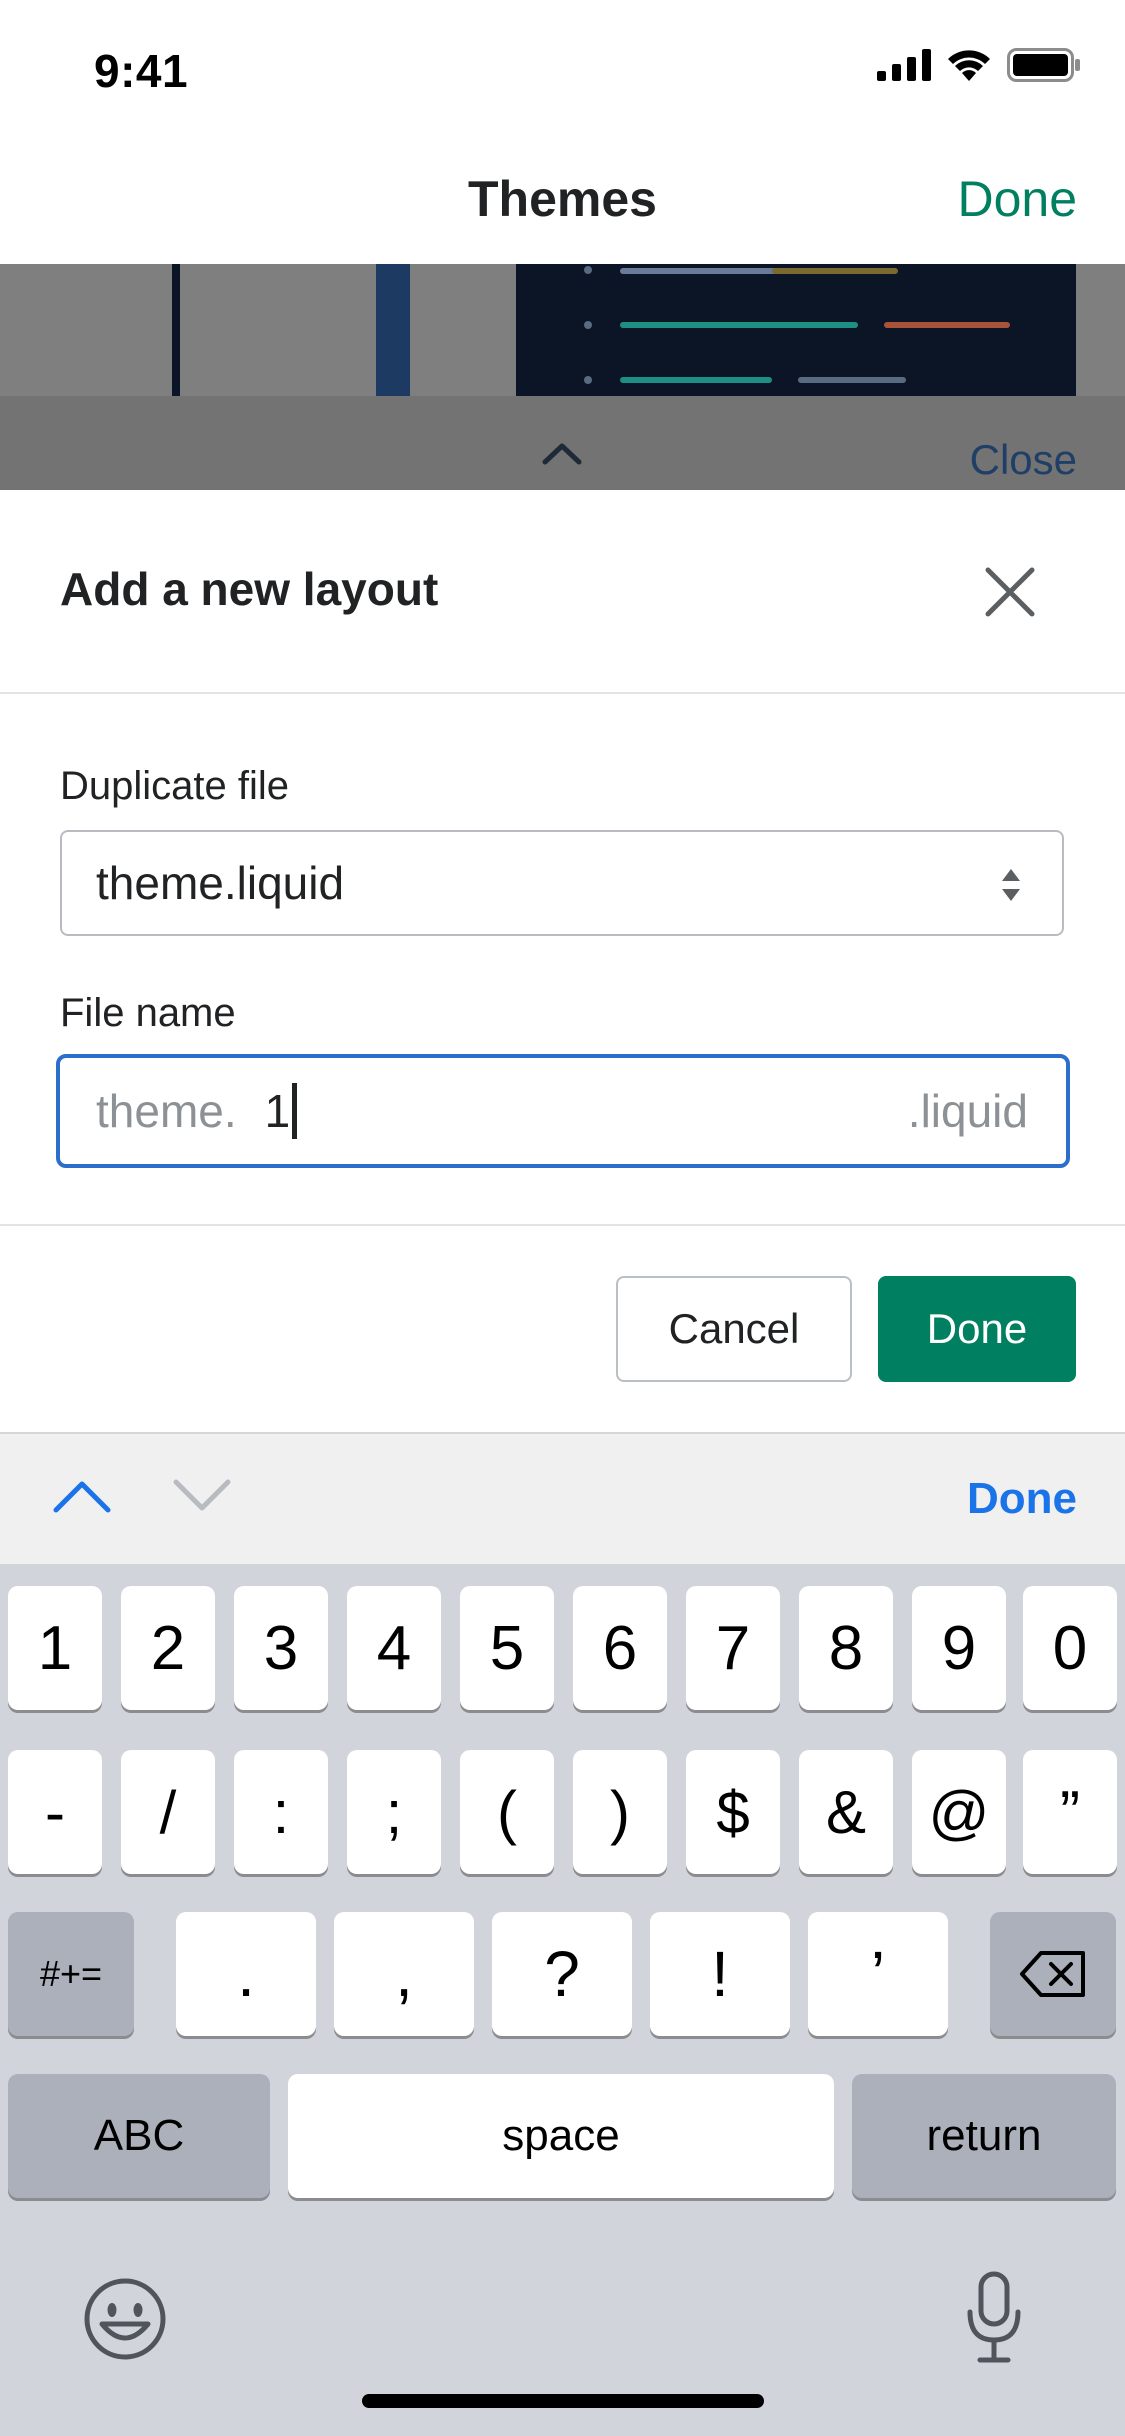 This screenshot has width=1125, height=2436. Describe the element at coordinates (507, 1812) in the screenshot. I see `key-open-paren: (` at that location.